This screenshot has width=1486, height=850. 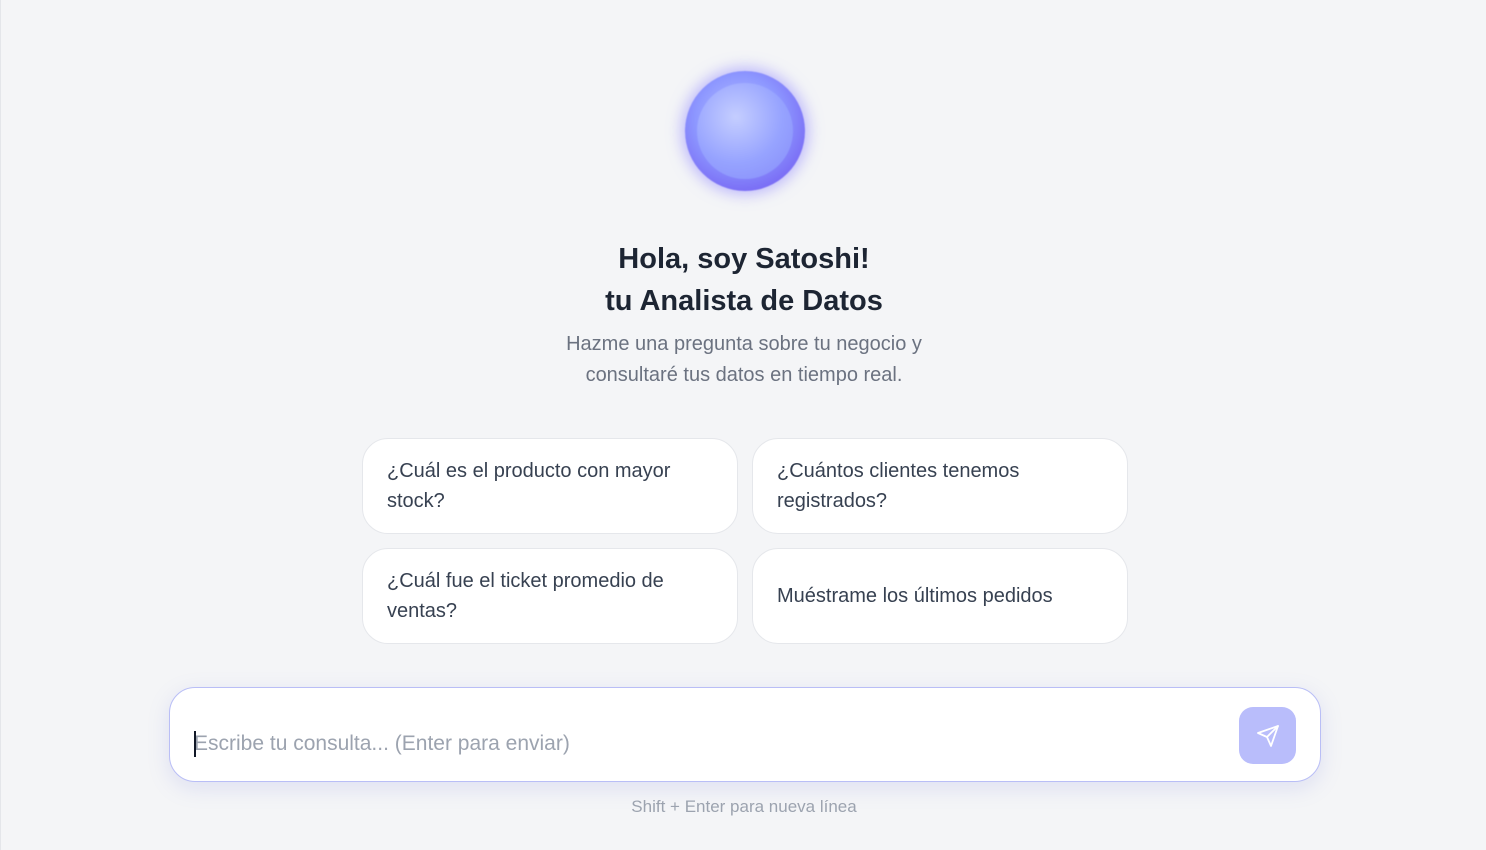 What do you see at coordinates (915, 596) in the screenshot?
I see `suggestion-card-label: Muéstrame los últimos pedidos` at bounding box center [915, 596].